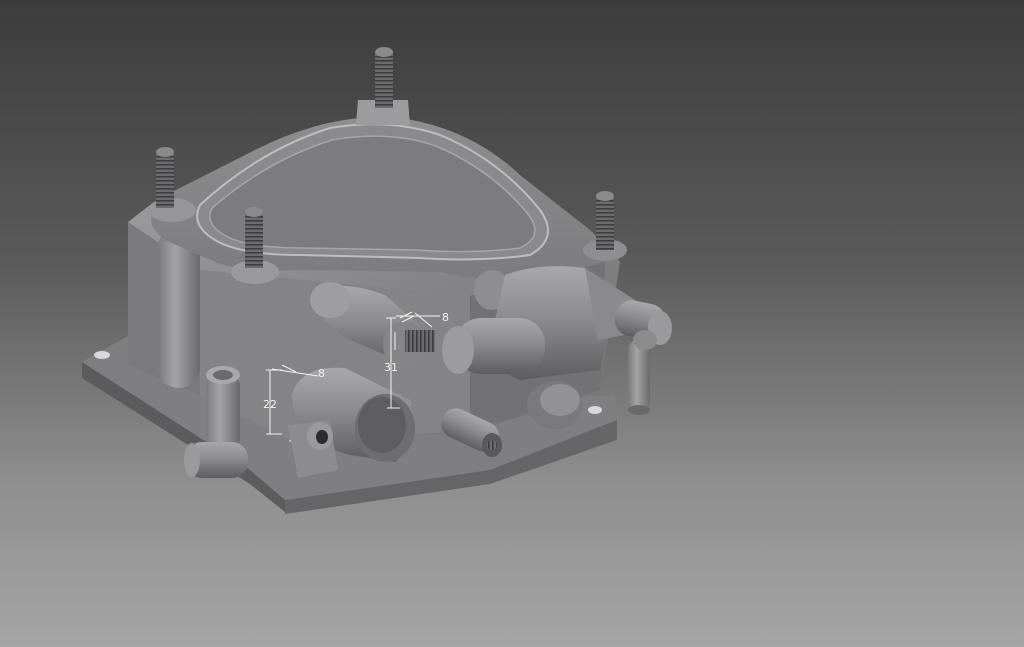  Describe the element at coordinates (445, 317) in the screenshot. I see `dimension-label-8-top: 8` at that location.